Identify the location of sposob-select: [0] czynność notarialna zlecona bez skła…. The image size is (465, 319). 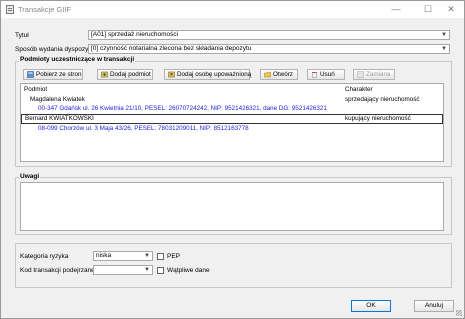
(269, 49).